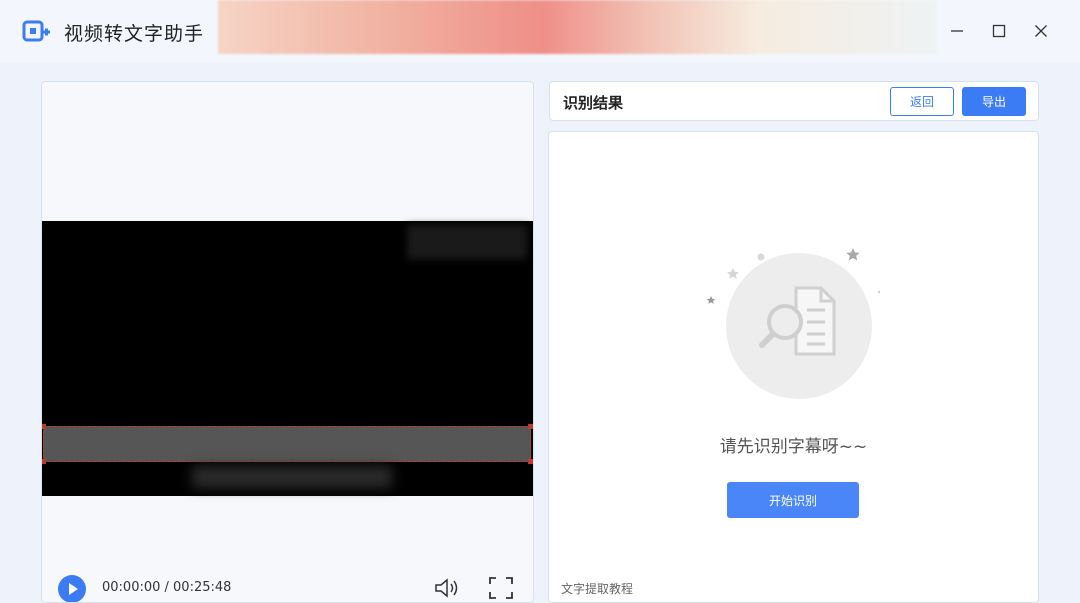  What do you see at coordinates (597, 588) in the screenshot?
I see `tutorial-link: 文字提取教程` at bounding box center [597, 588].